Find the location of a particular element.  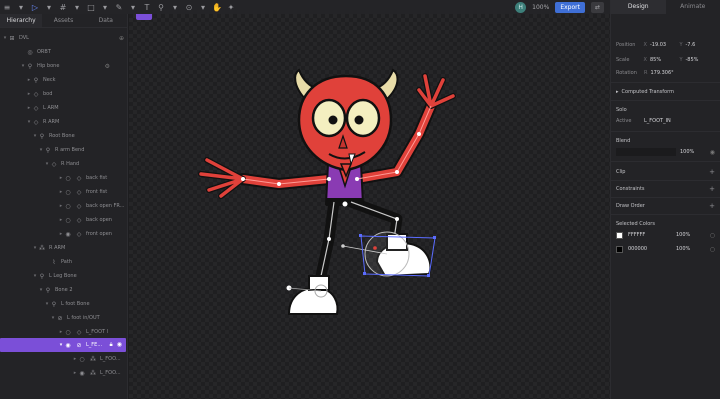

tree-row: ▾ ⚲ Hip bone ⚙ is located at coordinates (64, 66).